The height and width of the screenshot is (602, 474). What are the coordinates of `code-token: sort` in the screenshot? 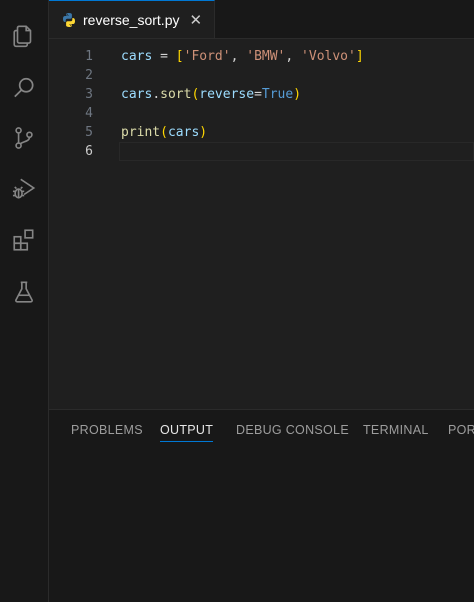 It's located at (176, 94).